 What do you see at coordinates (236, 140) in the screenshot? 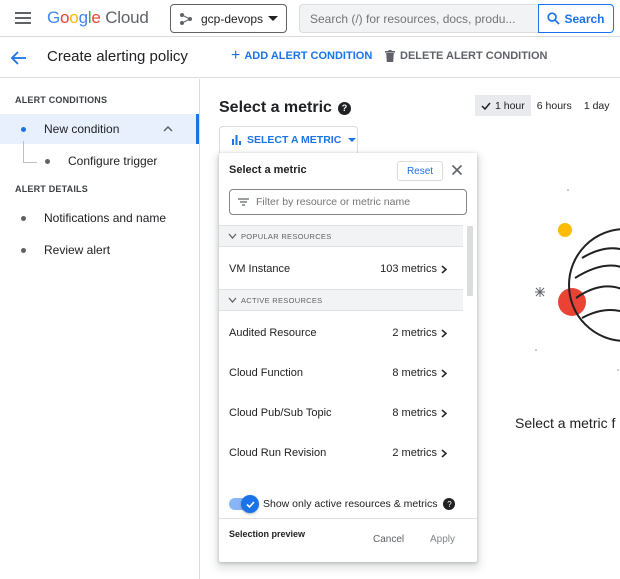
I see `bar-chart-icon` at bounding box center [236, 140].